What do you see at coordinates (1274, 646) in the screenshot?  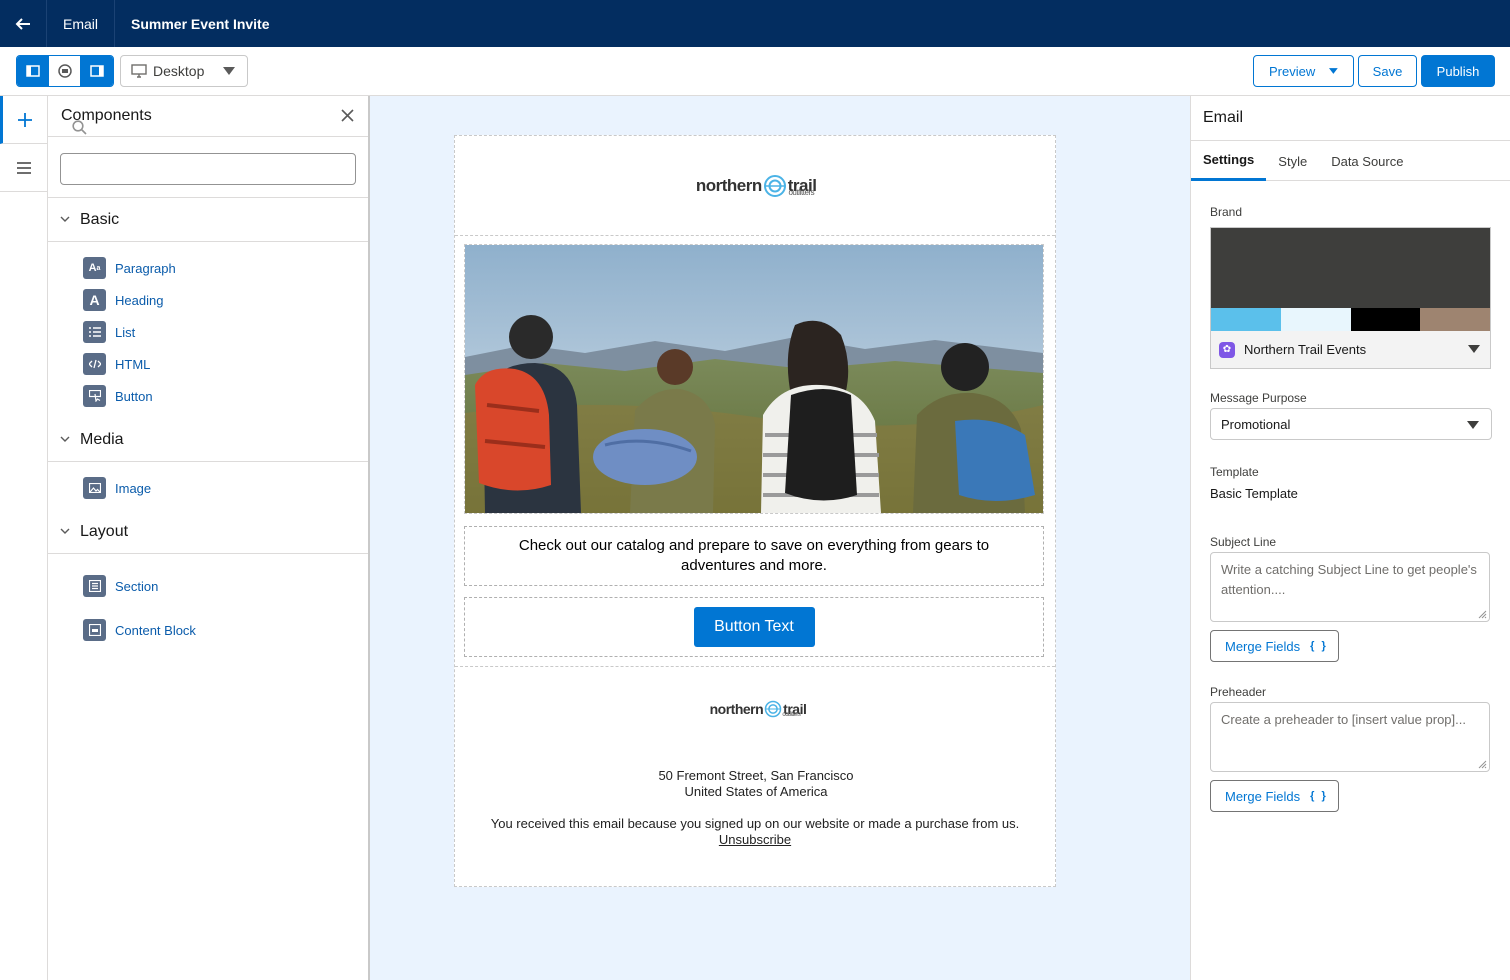 I see `subject-merge-fields-button: Merge Fields { }` at bounding box center [1274, 646].